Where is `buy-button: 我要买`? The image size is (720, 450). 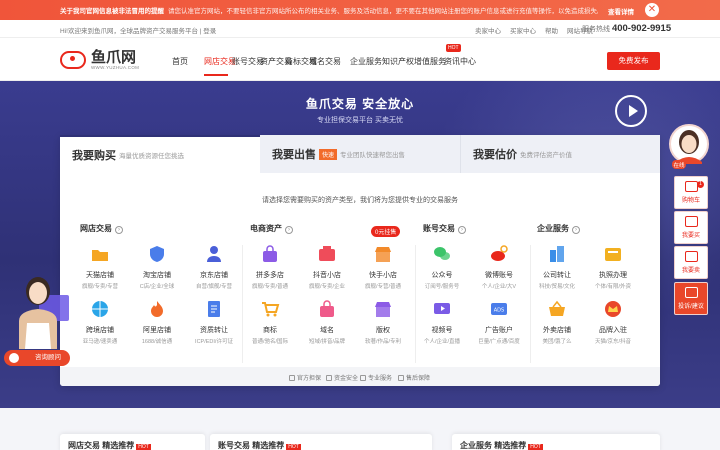 buy-button: 我要买 is located at coordinates (691, 227).